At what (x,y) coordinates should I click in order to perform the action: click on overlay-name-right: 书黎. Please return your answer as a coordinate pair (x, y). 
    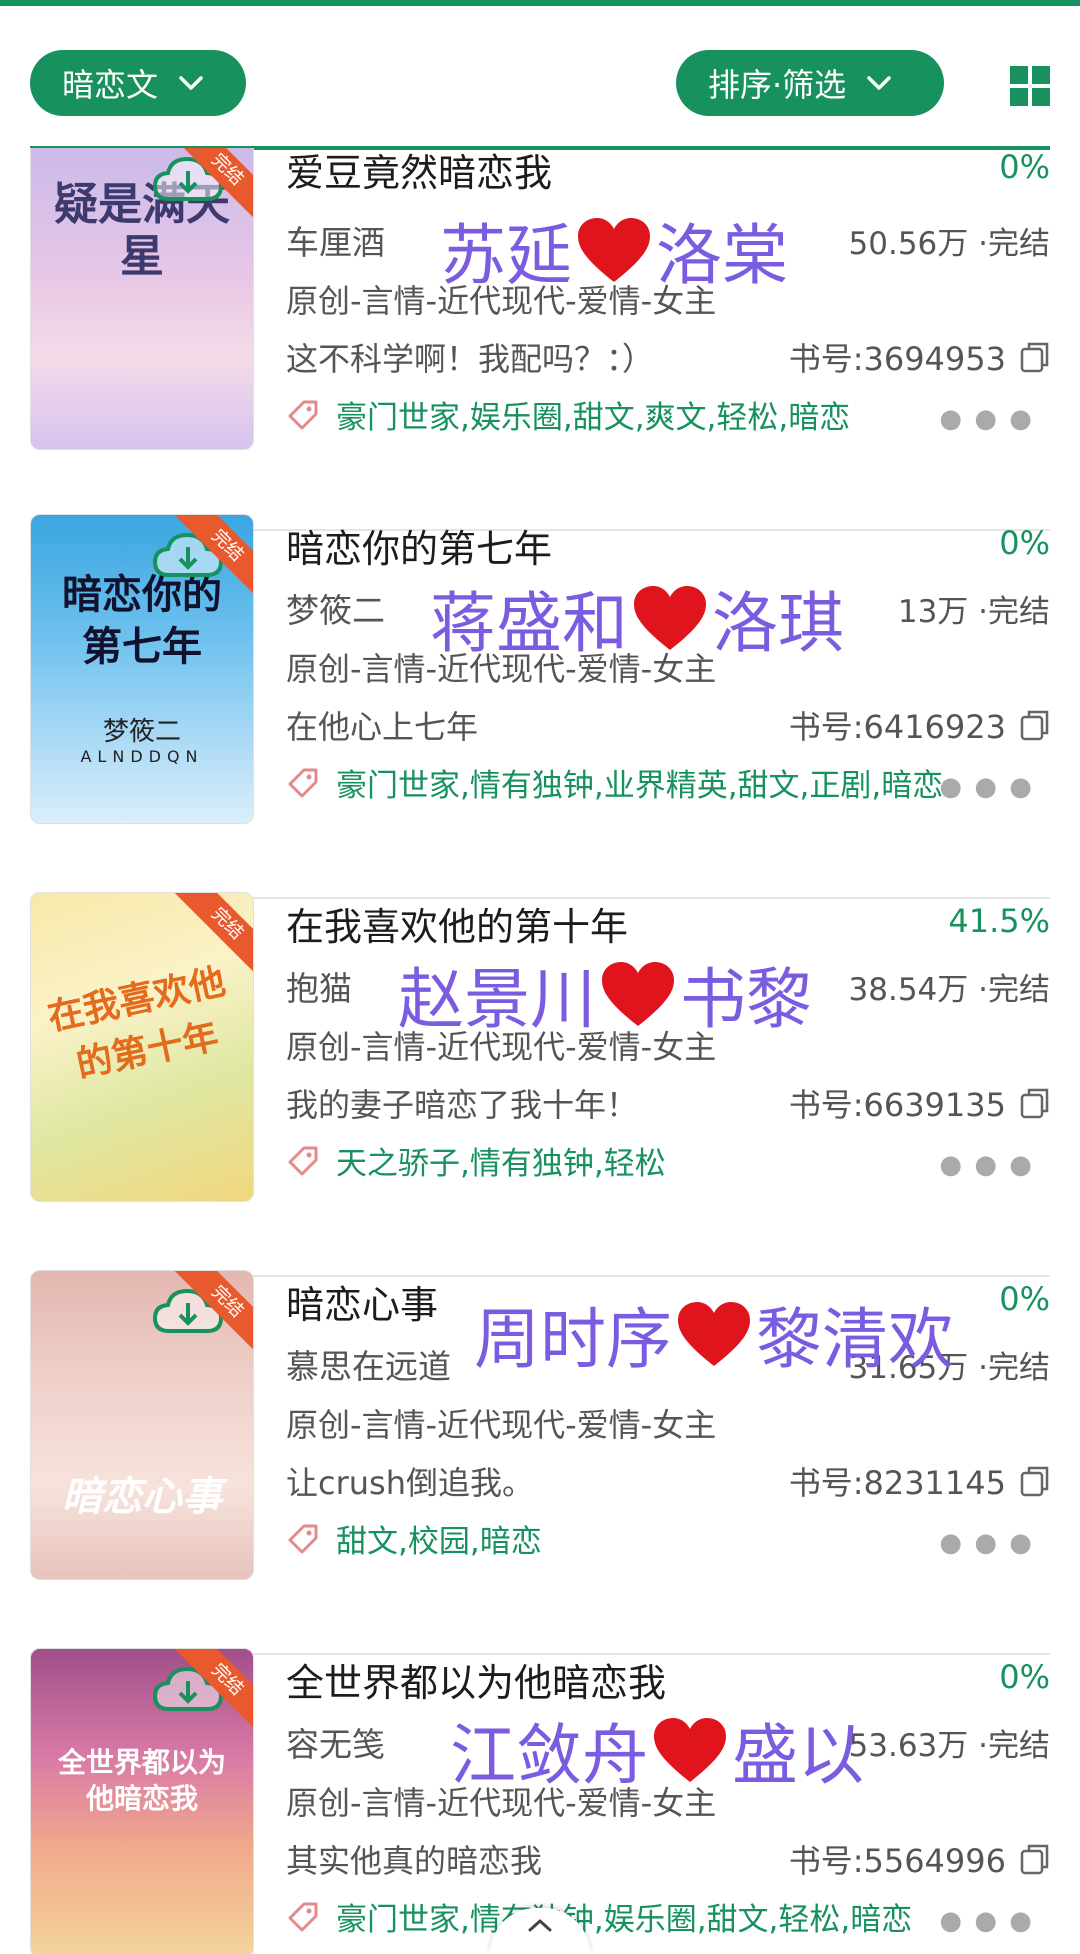
    Looking at the image, I should click on (746, 999).